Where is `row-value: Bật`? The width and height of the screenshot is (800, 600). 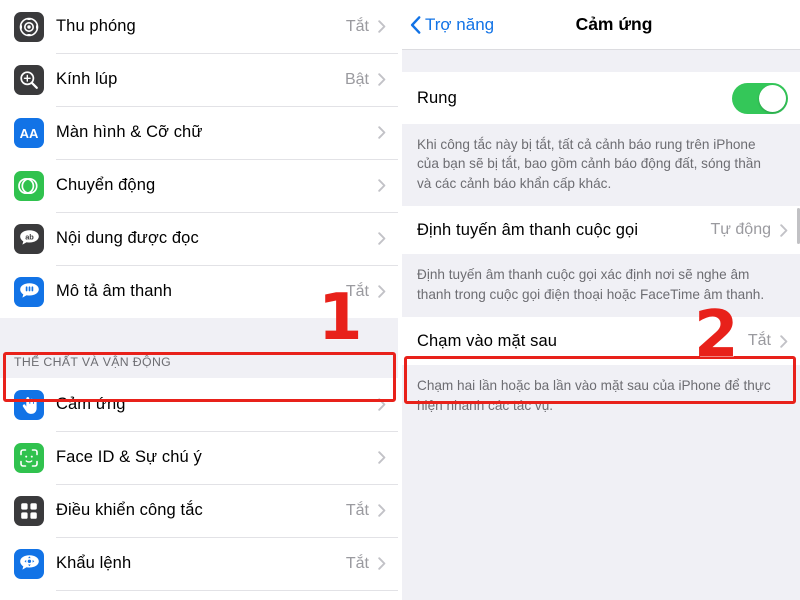
row-value: Bật is located at coordinates (356, 79).